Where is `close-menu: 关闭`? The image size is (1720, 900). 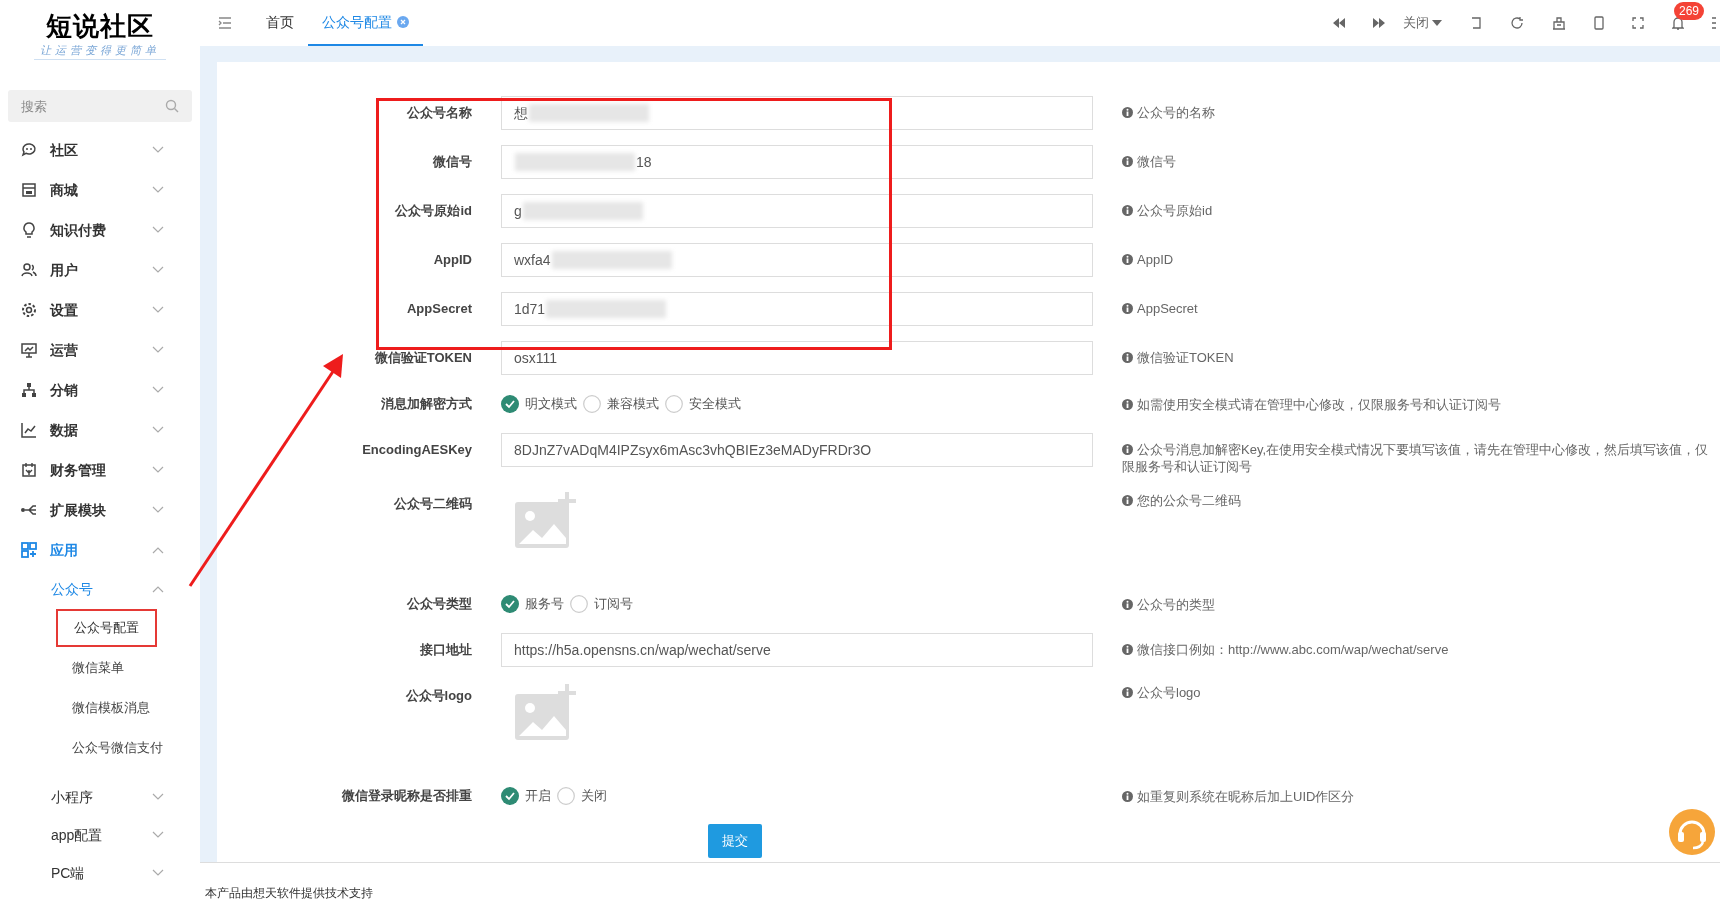 close-menu: 关闭 is located at coordinates (1422, 23).